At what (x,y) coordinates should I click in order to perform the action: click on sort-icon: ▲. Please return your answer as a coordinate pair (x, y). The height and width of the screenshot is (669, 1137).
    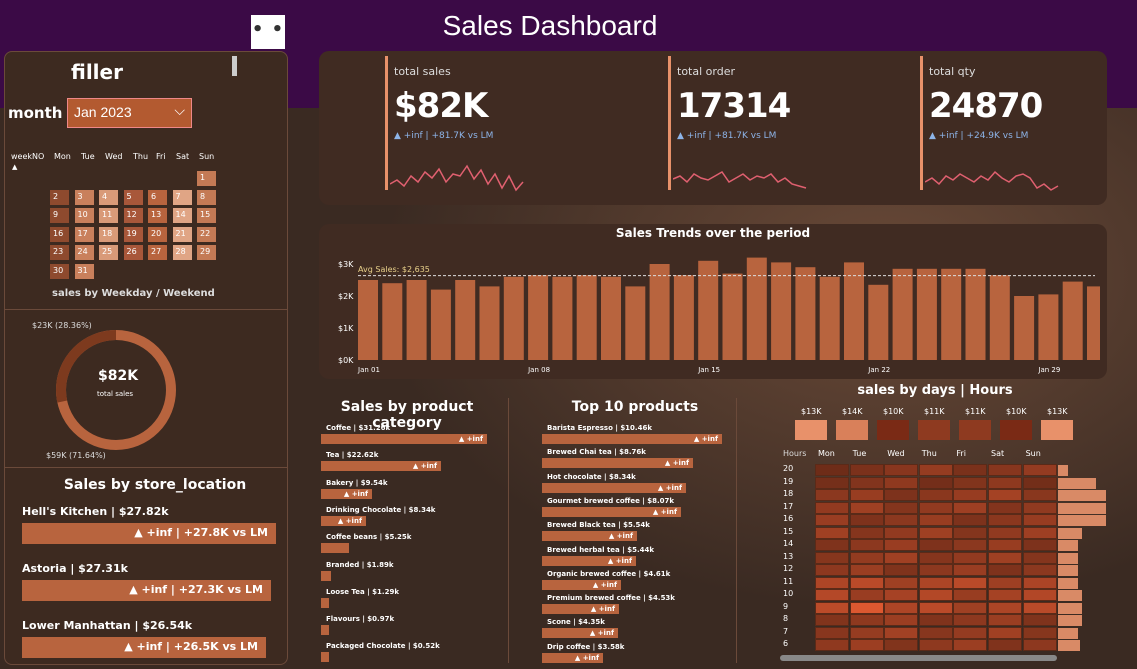
    Looking at the image, I should click on (14, 167).